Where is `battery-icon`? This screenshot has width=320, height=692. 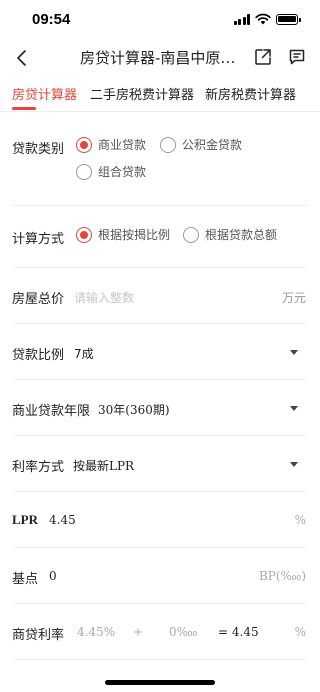 battery-icon is located at coordinates (288, 19).